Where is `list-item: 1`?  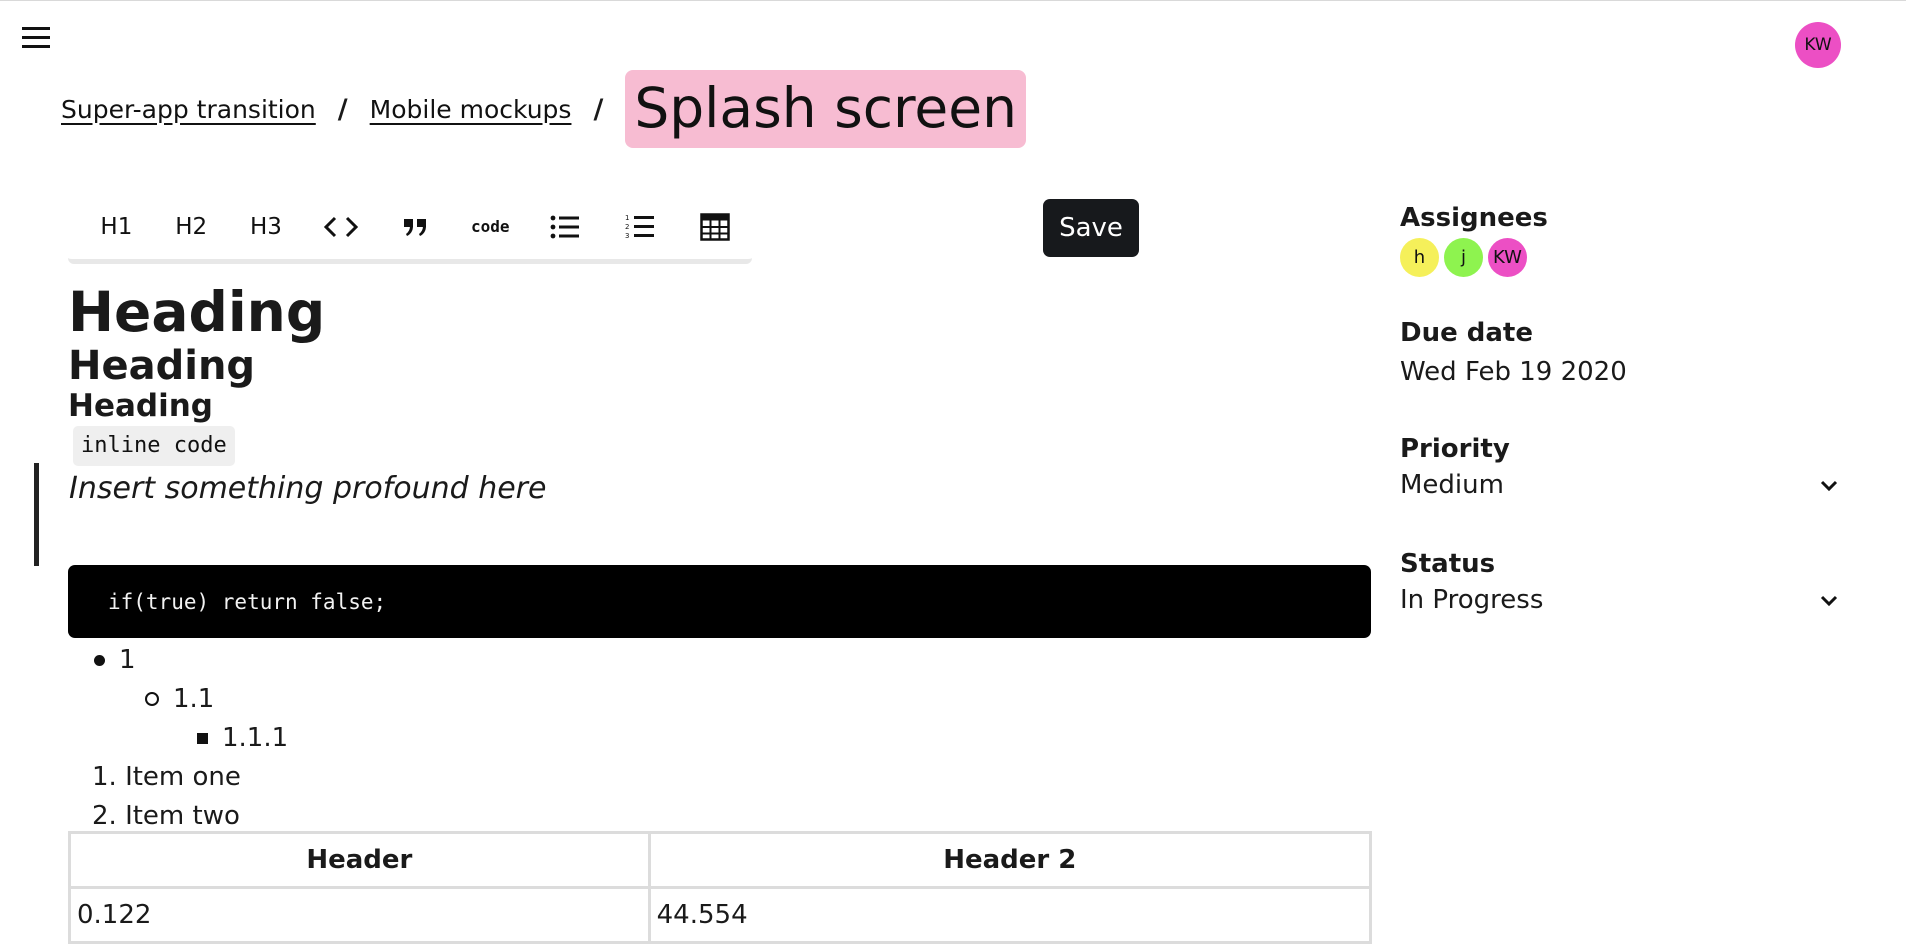
list-item: 1 is located at coordinates (115, 660).